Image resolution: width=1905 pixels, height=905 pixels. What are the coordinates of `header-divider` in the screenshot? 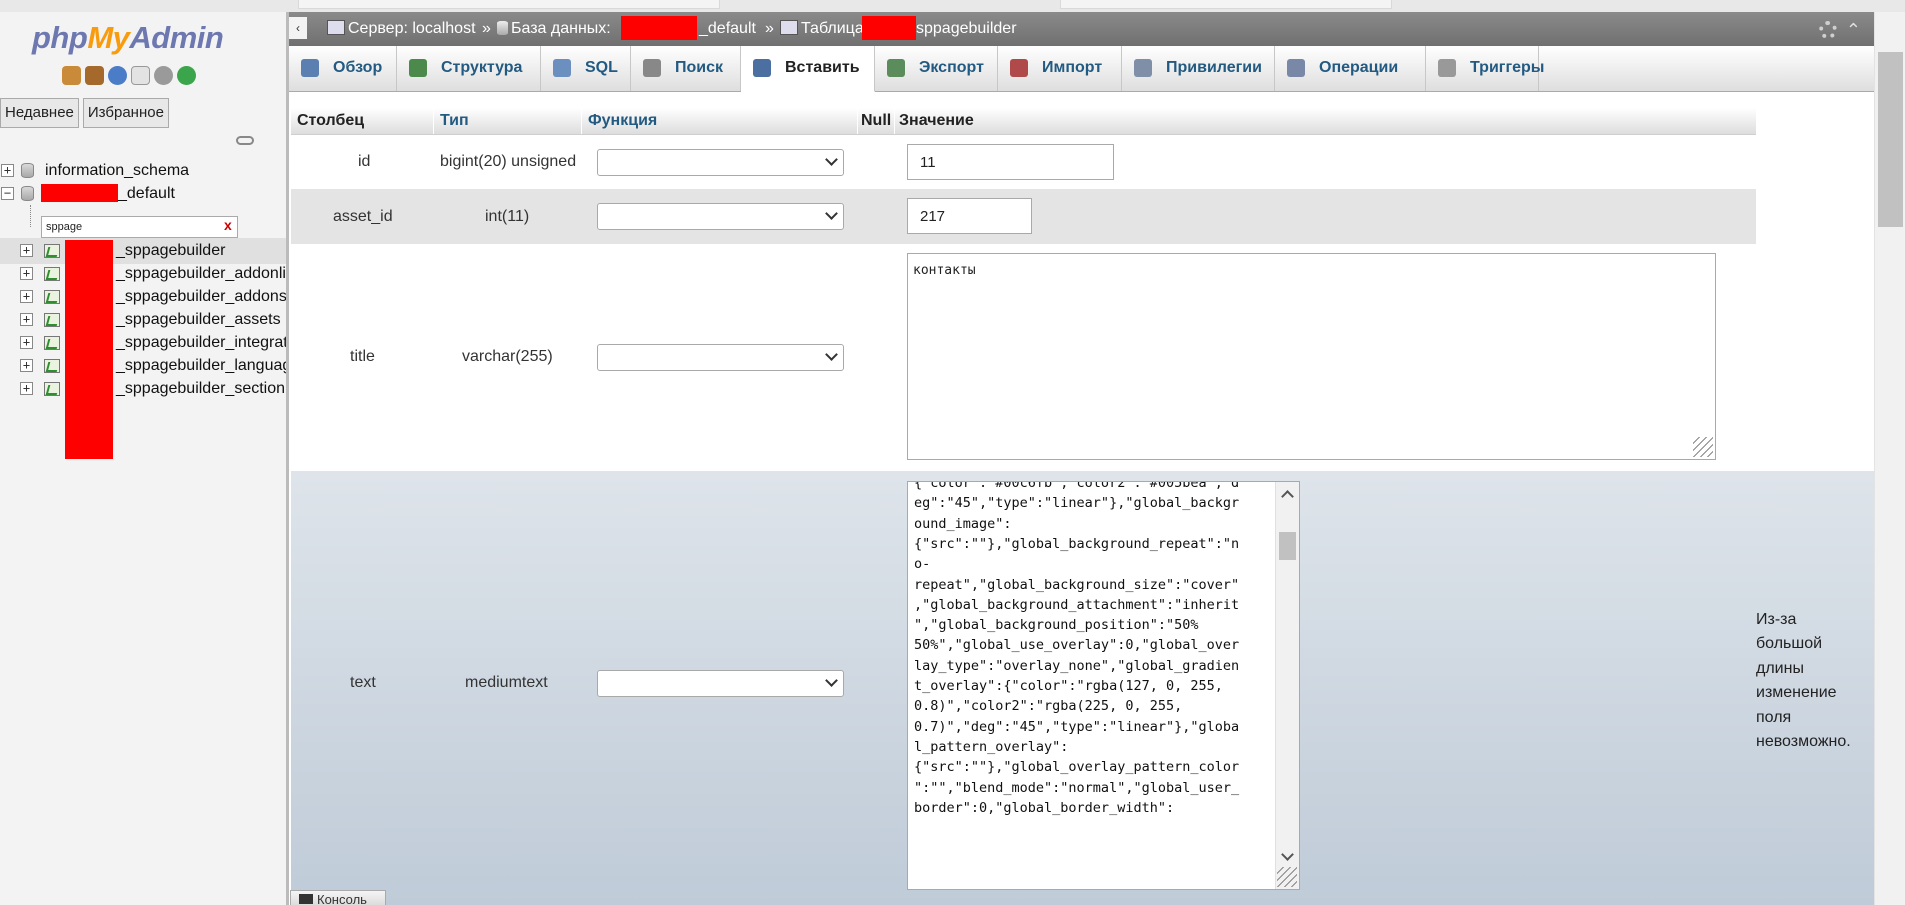 It's located at (894, 121).